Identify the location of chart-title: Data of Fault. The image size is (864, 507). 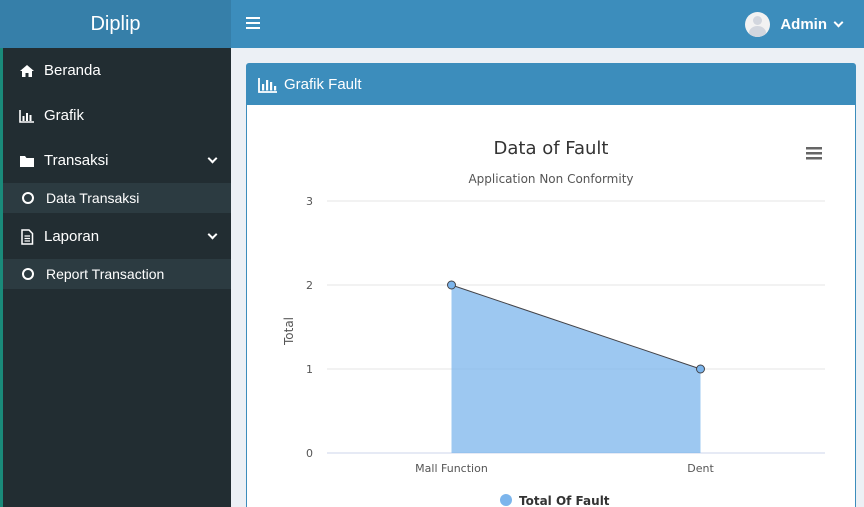
(551, 148).